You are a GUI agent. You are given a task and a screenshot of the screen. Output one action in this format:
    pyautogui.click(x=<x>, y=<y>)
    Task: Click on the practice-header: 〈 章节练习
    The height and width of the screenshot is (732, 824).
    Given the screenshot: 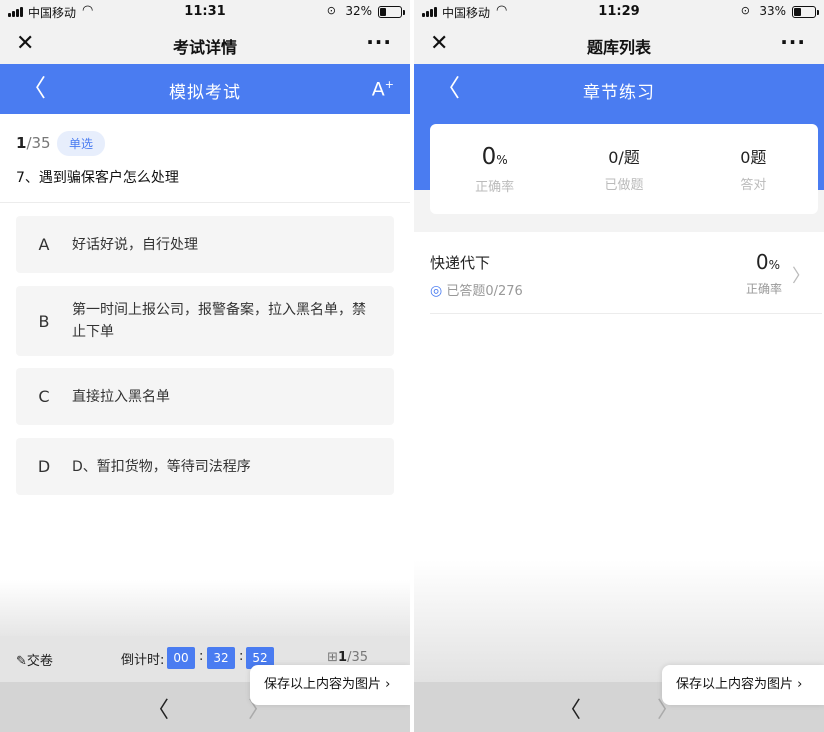 What is the action you would take?
    pyautogui.click(x=619, y=89)
    